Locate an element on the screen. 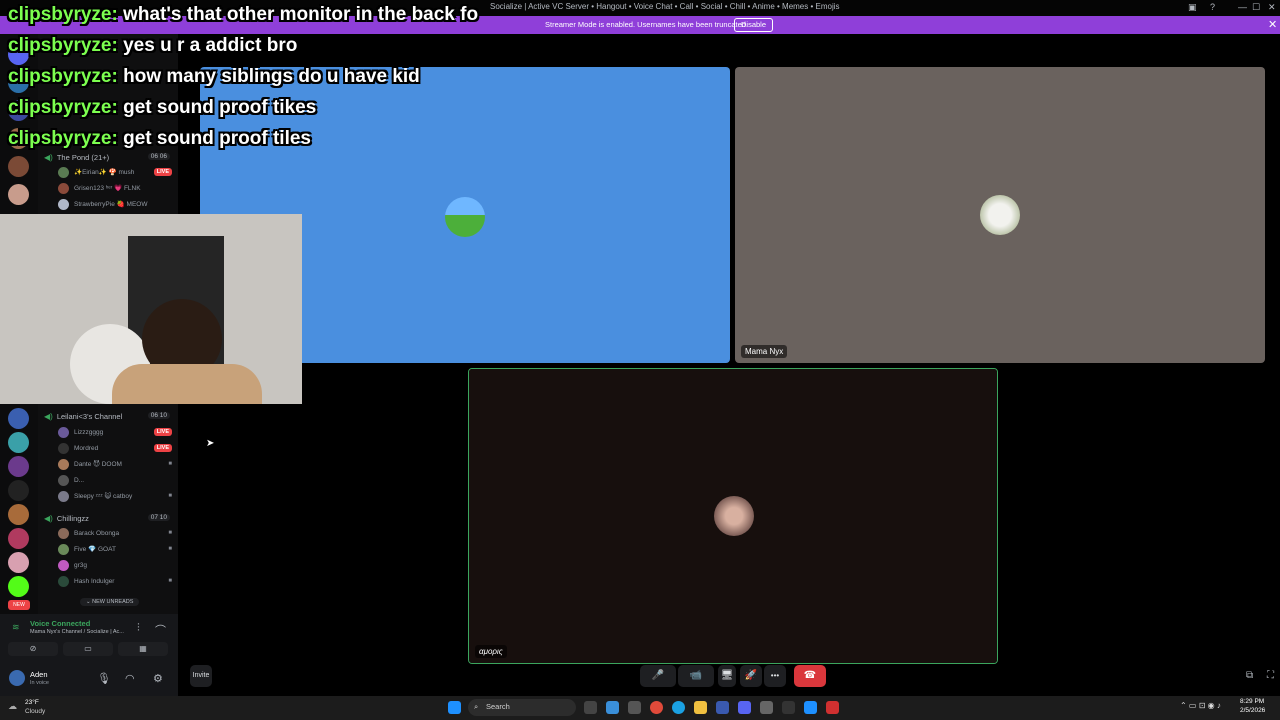 This screenshot has width=1280, height=720. voice-user: Dante 😈 DOOM ■ is located at coordinates (117, 466).